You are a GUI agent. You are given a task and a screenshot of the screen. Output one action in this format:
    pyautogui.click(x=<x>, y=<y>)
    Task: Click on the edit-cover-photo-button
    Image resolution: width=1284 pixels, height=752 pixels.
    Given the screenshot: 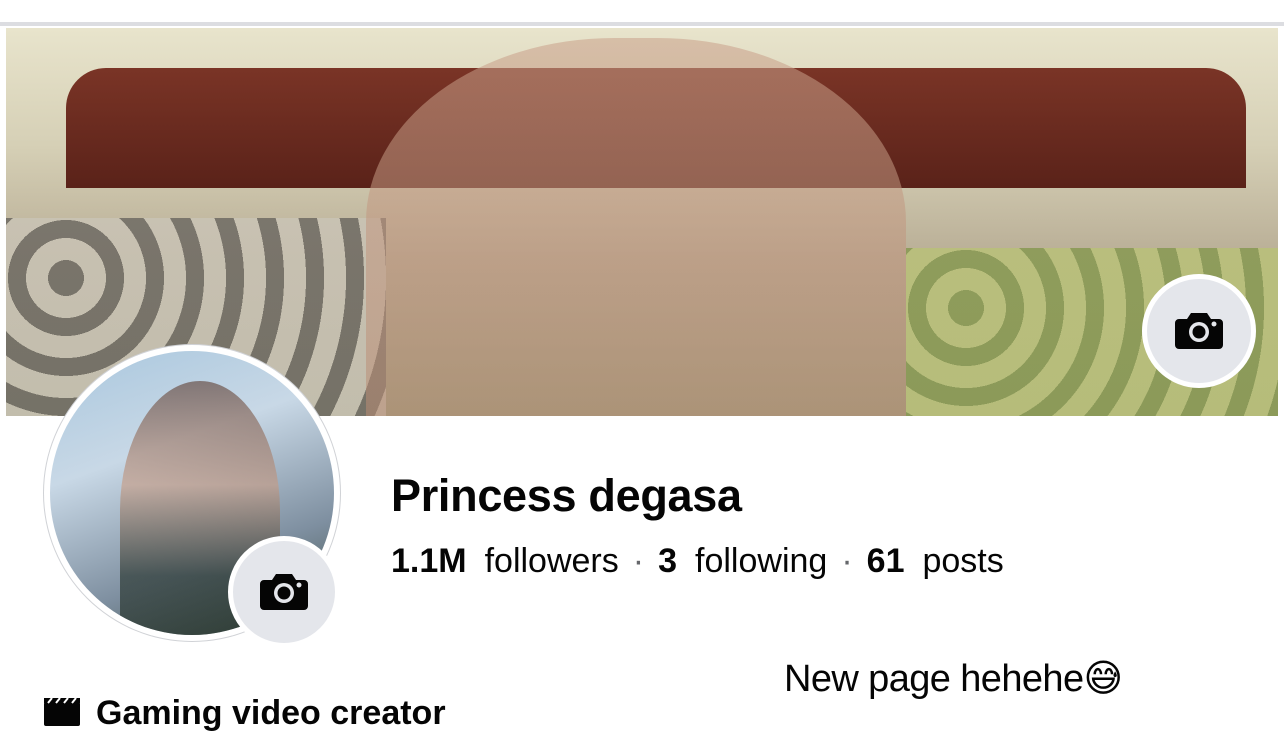 What is the action you would take?
    pyautogui.click(x=1199, y=331)
    